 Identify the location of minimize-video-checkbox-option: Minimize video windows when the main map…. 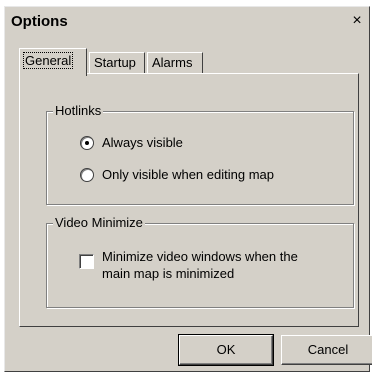
(188, 265).